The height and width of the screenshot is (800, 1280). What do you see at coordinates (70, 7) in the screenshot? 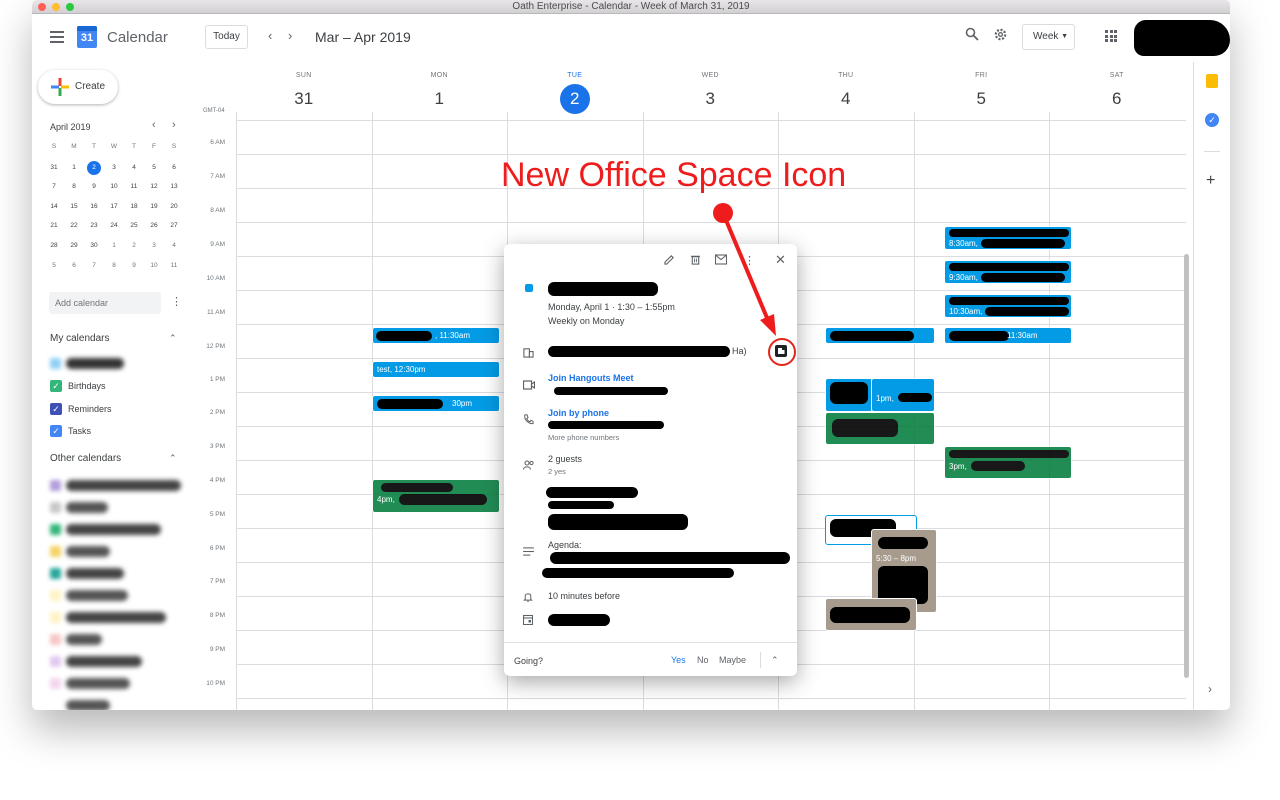
I see `maximize-window-button` at bounding box center [70, 7].